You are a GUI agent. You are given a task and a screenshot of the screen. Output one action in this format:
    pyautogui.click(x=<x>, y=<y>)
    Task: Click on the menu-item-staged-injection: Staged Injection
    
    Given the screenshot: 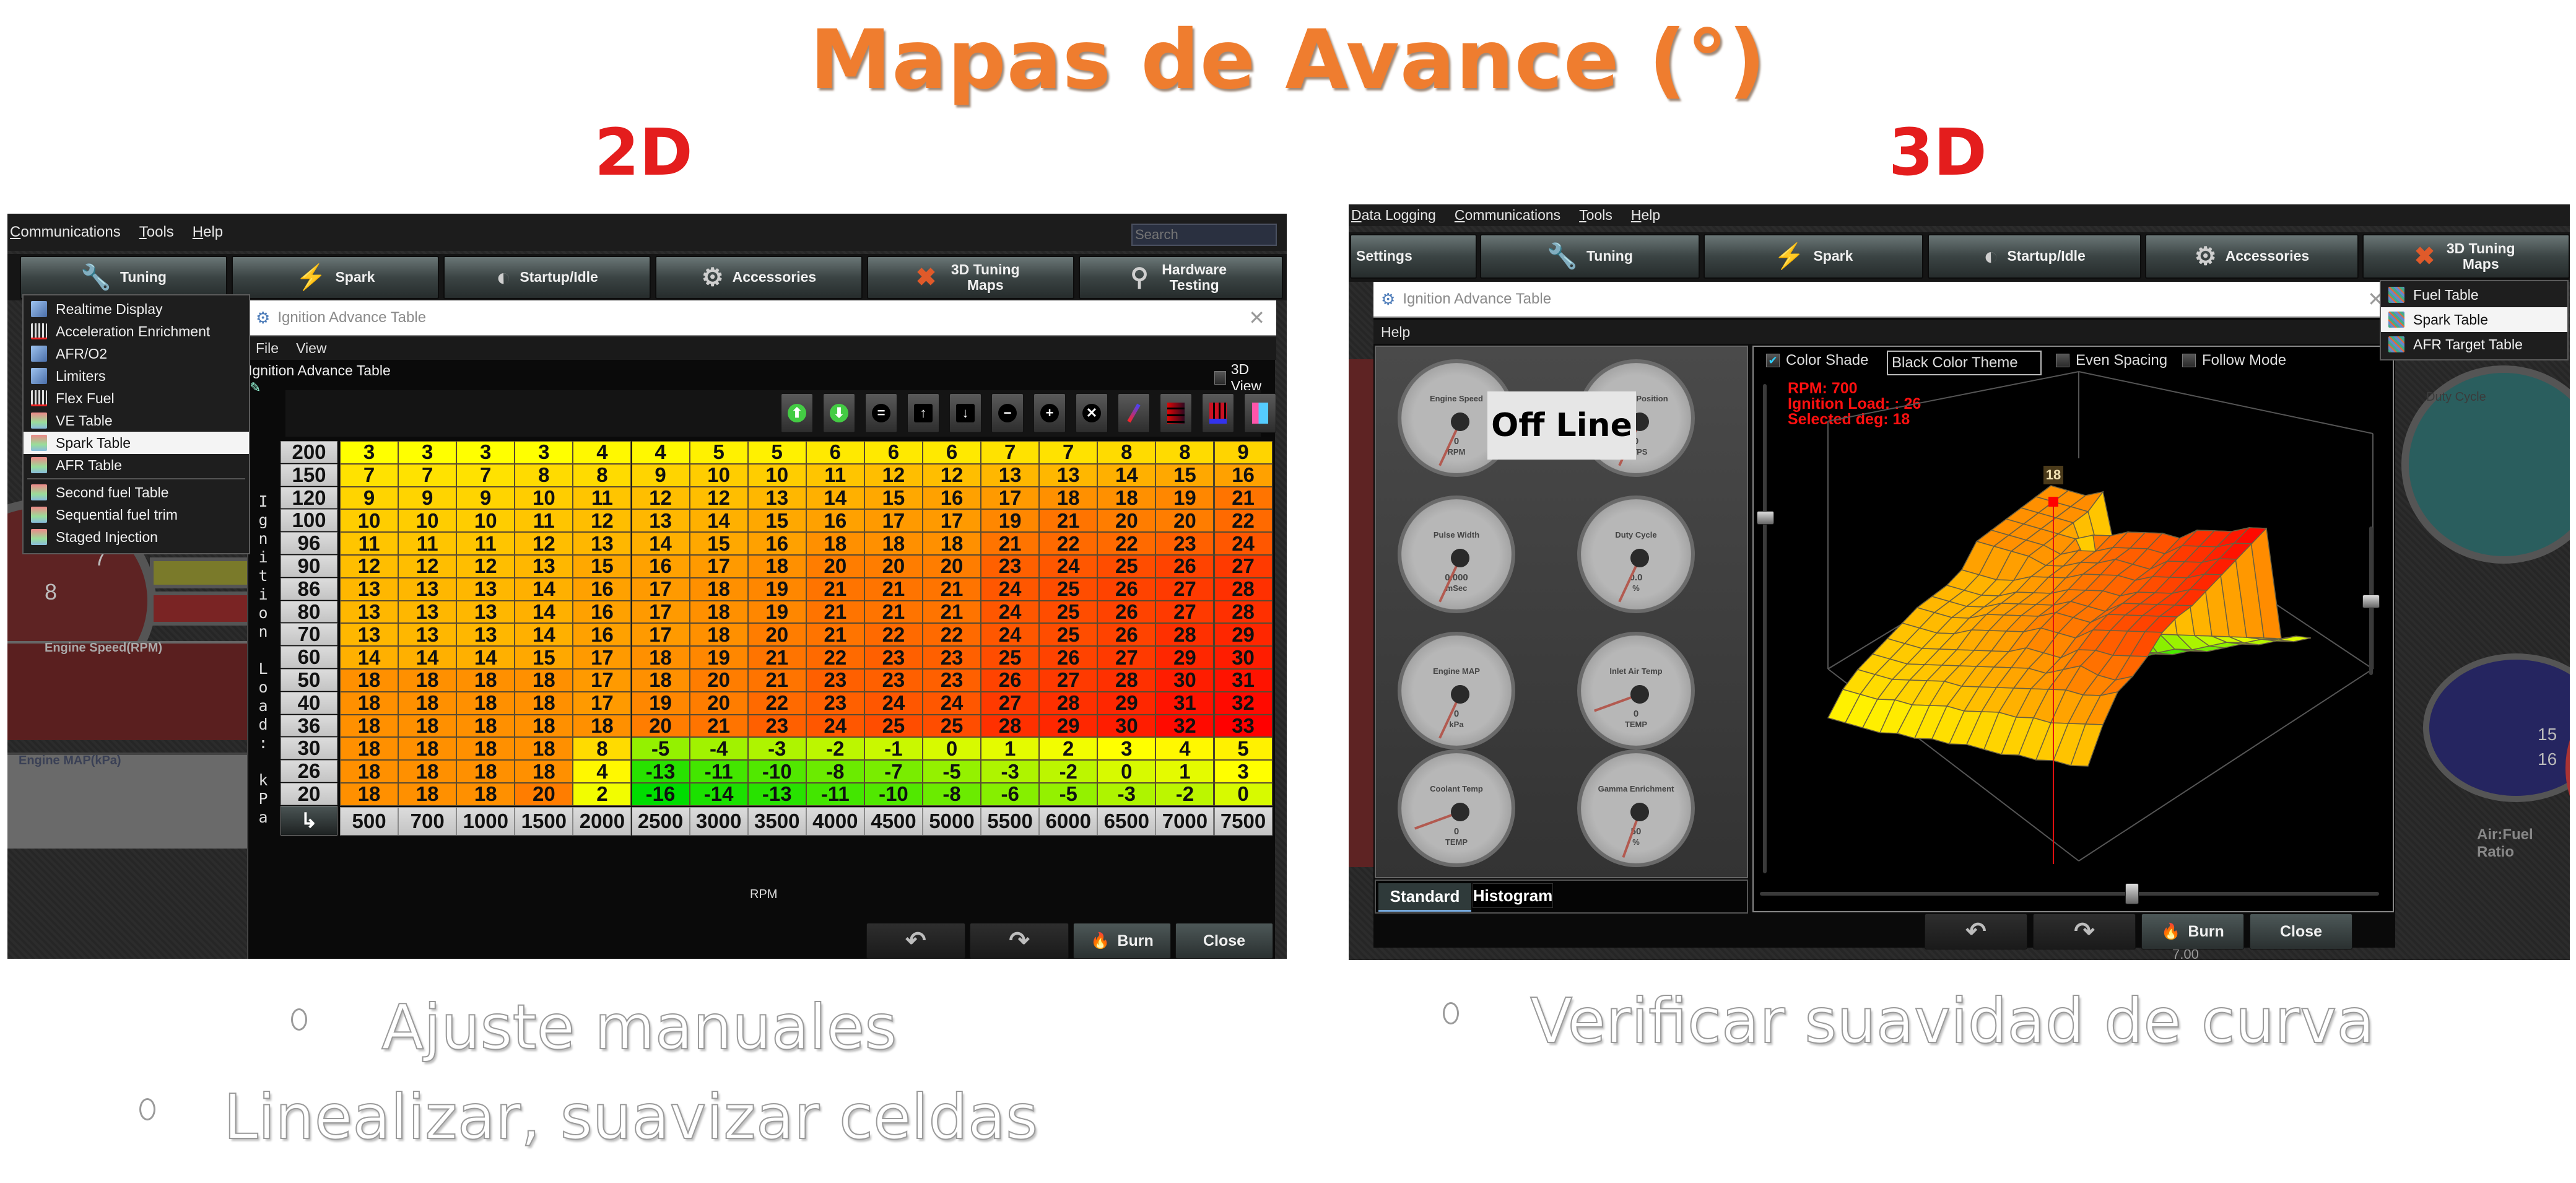 What is the action you would take?
    pyautogui.click(x=136, y=537)
    